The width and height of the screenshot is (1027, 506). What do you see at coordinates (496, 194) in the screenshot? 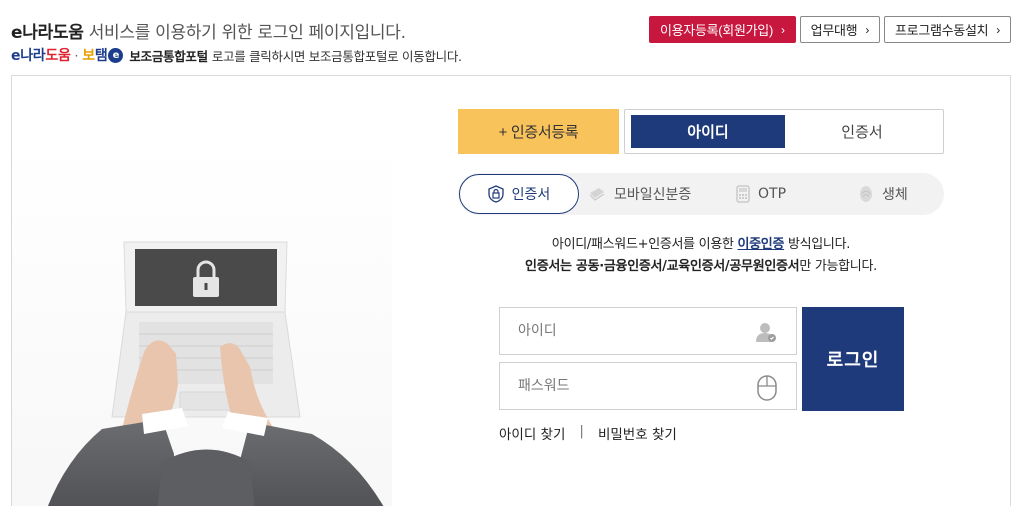
I see `shield-lock-icon` at bounding box center [496, 194].